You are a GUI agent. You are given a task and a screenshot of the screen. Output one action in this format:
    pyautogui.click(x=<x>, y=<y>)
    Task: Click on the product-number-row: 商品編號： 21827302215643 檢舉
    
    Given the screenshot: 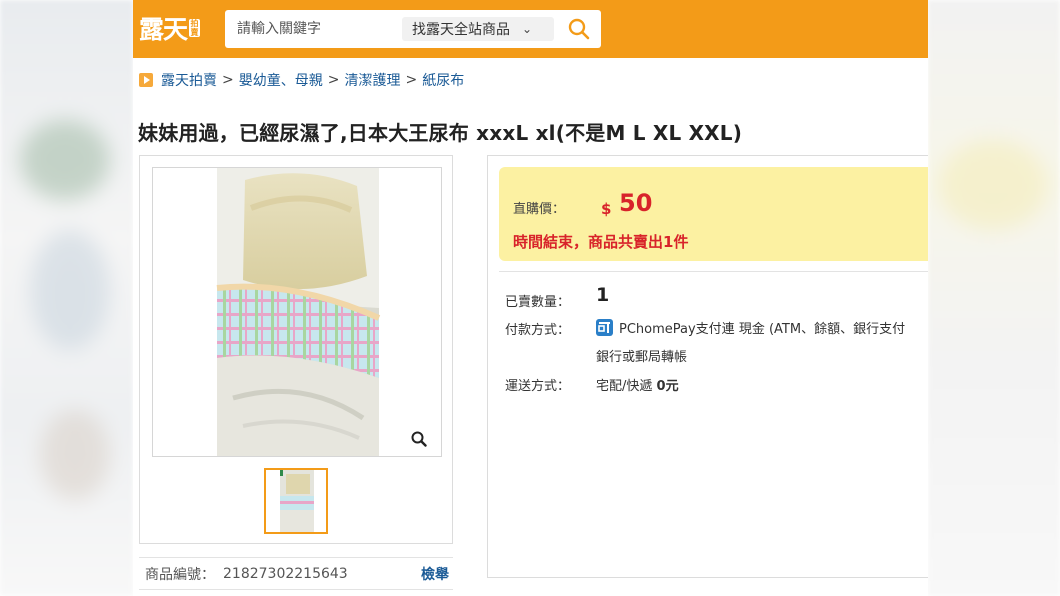 What is the action you would take?
    pyautogui.click(x=296, y=573)
    